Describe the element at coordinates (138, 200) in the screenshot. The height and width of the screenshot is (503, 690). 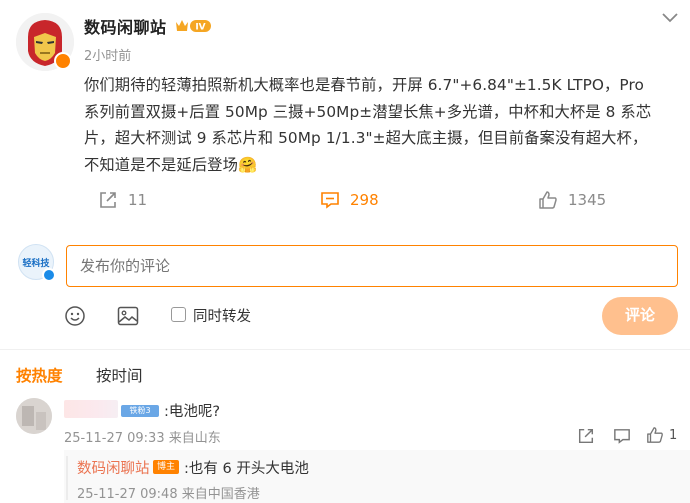
I see `share-count: 11` at that location.